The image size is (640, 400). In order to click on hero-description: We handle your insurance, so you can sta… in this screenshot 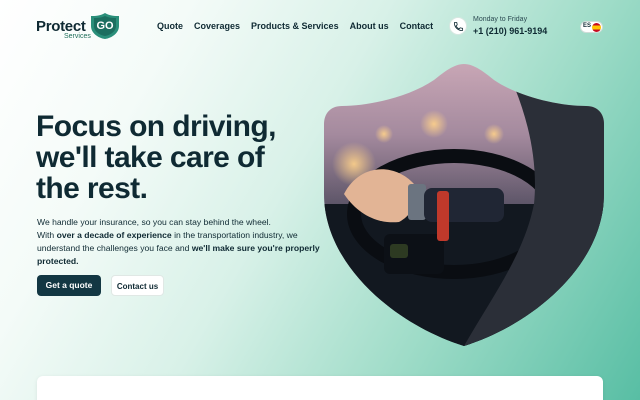, I will do `click(182, 242)`.